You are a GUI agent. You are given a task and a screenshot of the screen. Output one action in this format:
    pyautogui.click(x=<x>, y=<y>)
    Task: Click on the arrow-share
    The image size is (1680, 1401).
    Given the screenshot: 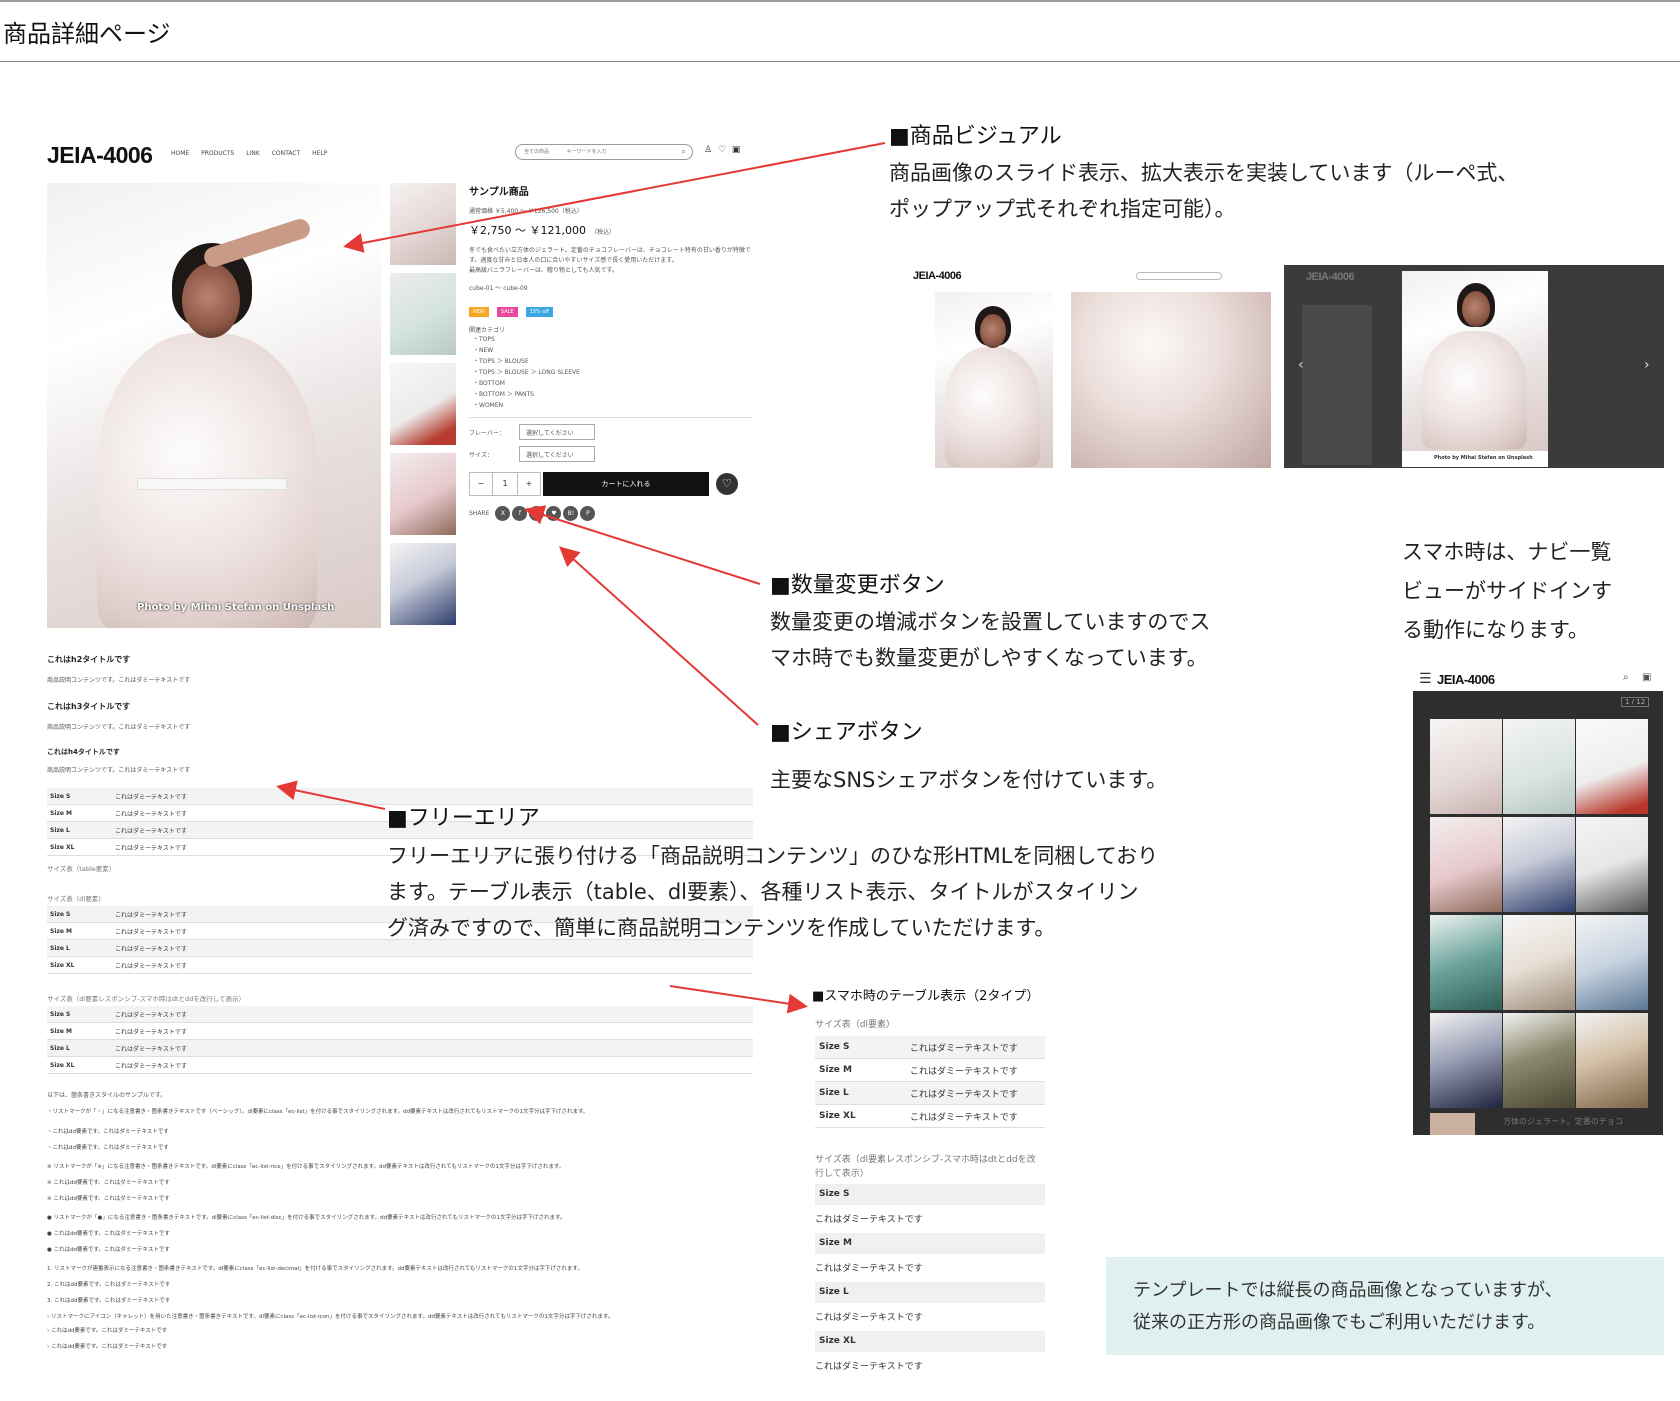 What is the action you would take?
    pyautogui.click(x=659, y=636)
    